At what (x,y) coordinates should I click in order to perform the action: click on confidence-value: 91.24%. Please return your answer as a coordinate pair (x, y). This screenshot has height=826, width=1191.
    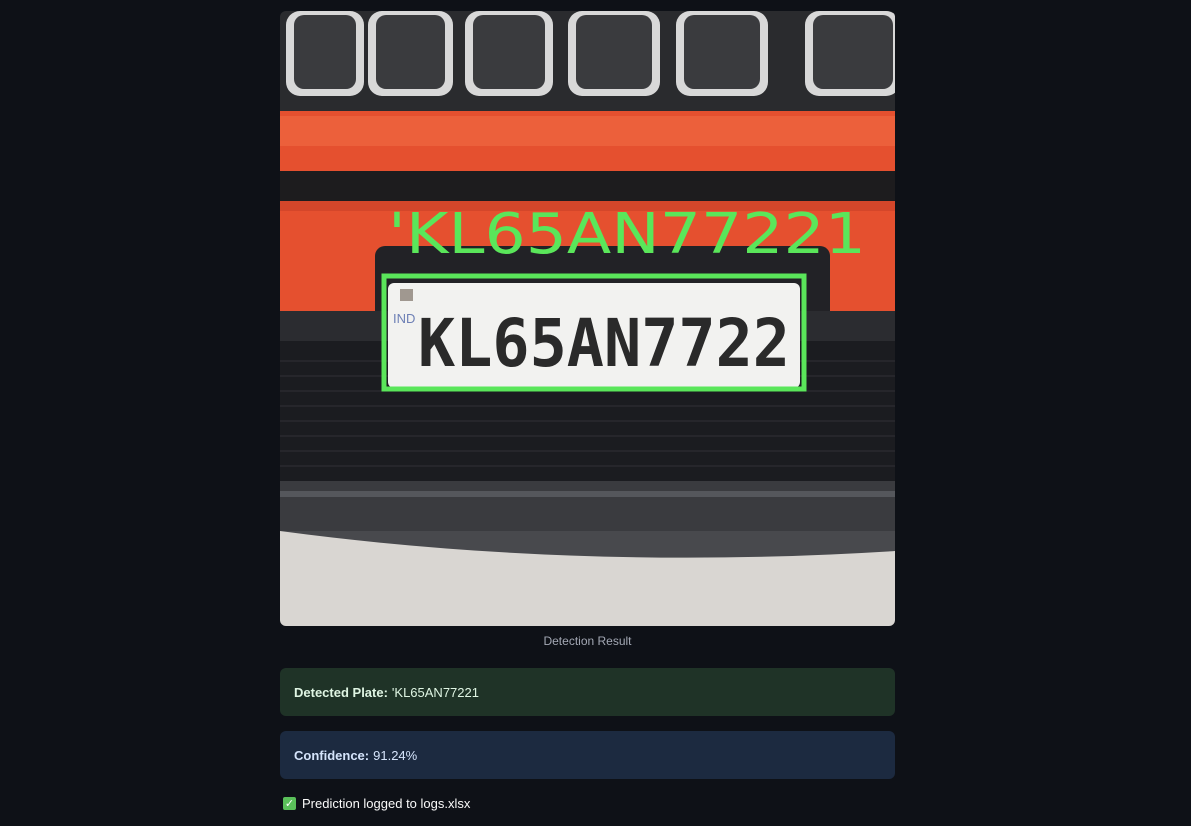
    Looking at the image, I should click on (395, 755).